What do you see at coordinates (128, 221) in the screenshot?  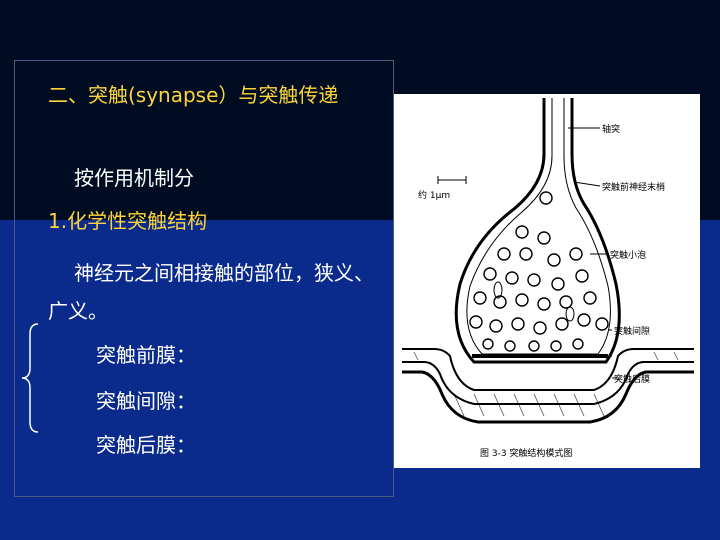 I see `chemical-synapse-heading: 1.化学性突触结构` at bounding box center [128, 221].